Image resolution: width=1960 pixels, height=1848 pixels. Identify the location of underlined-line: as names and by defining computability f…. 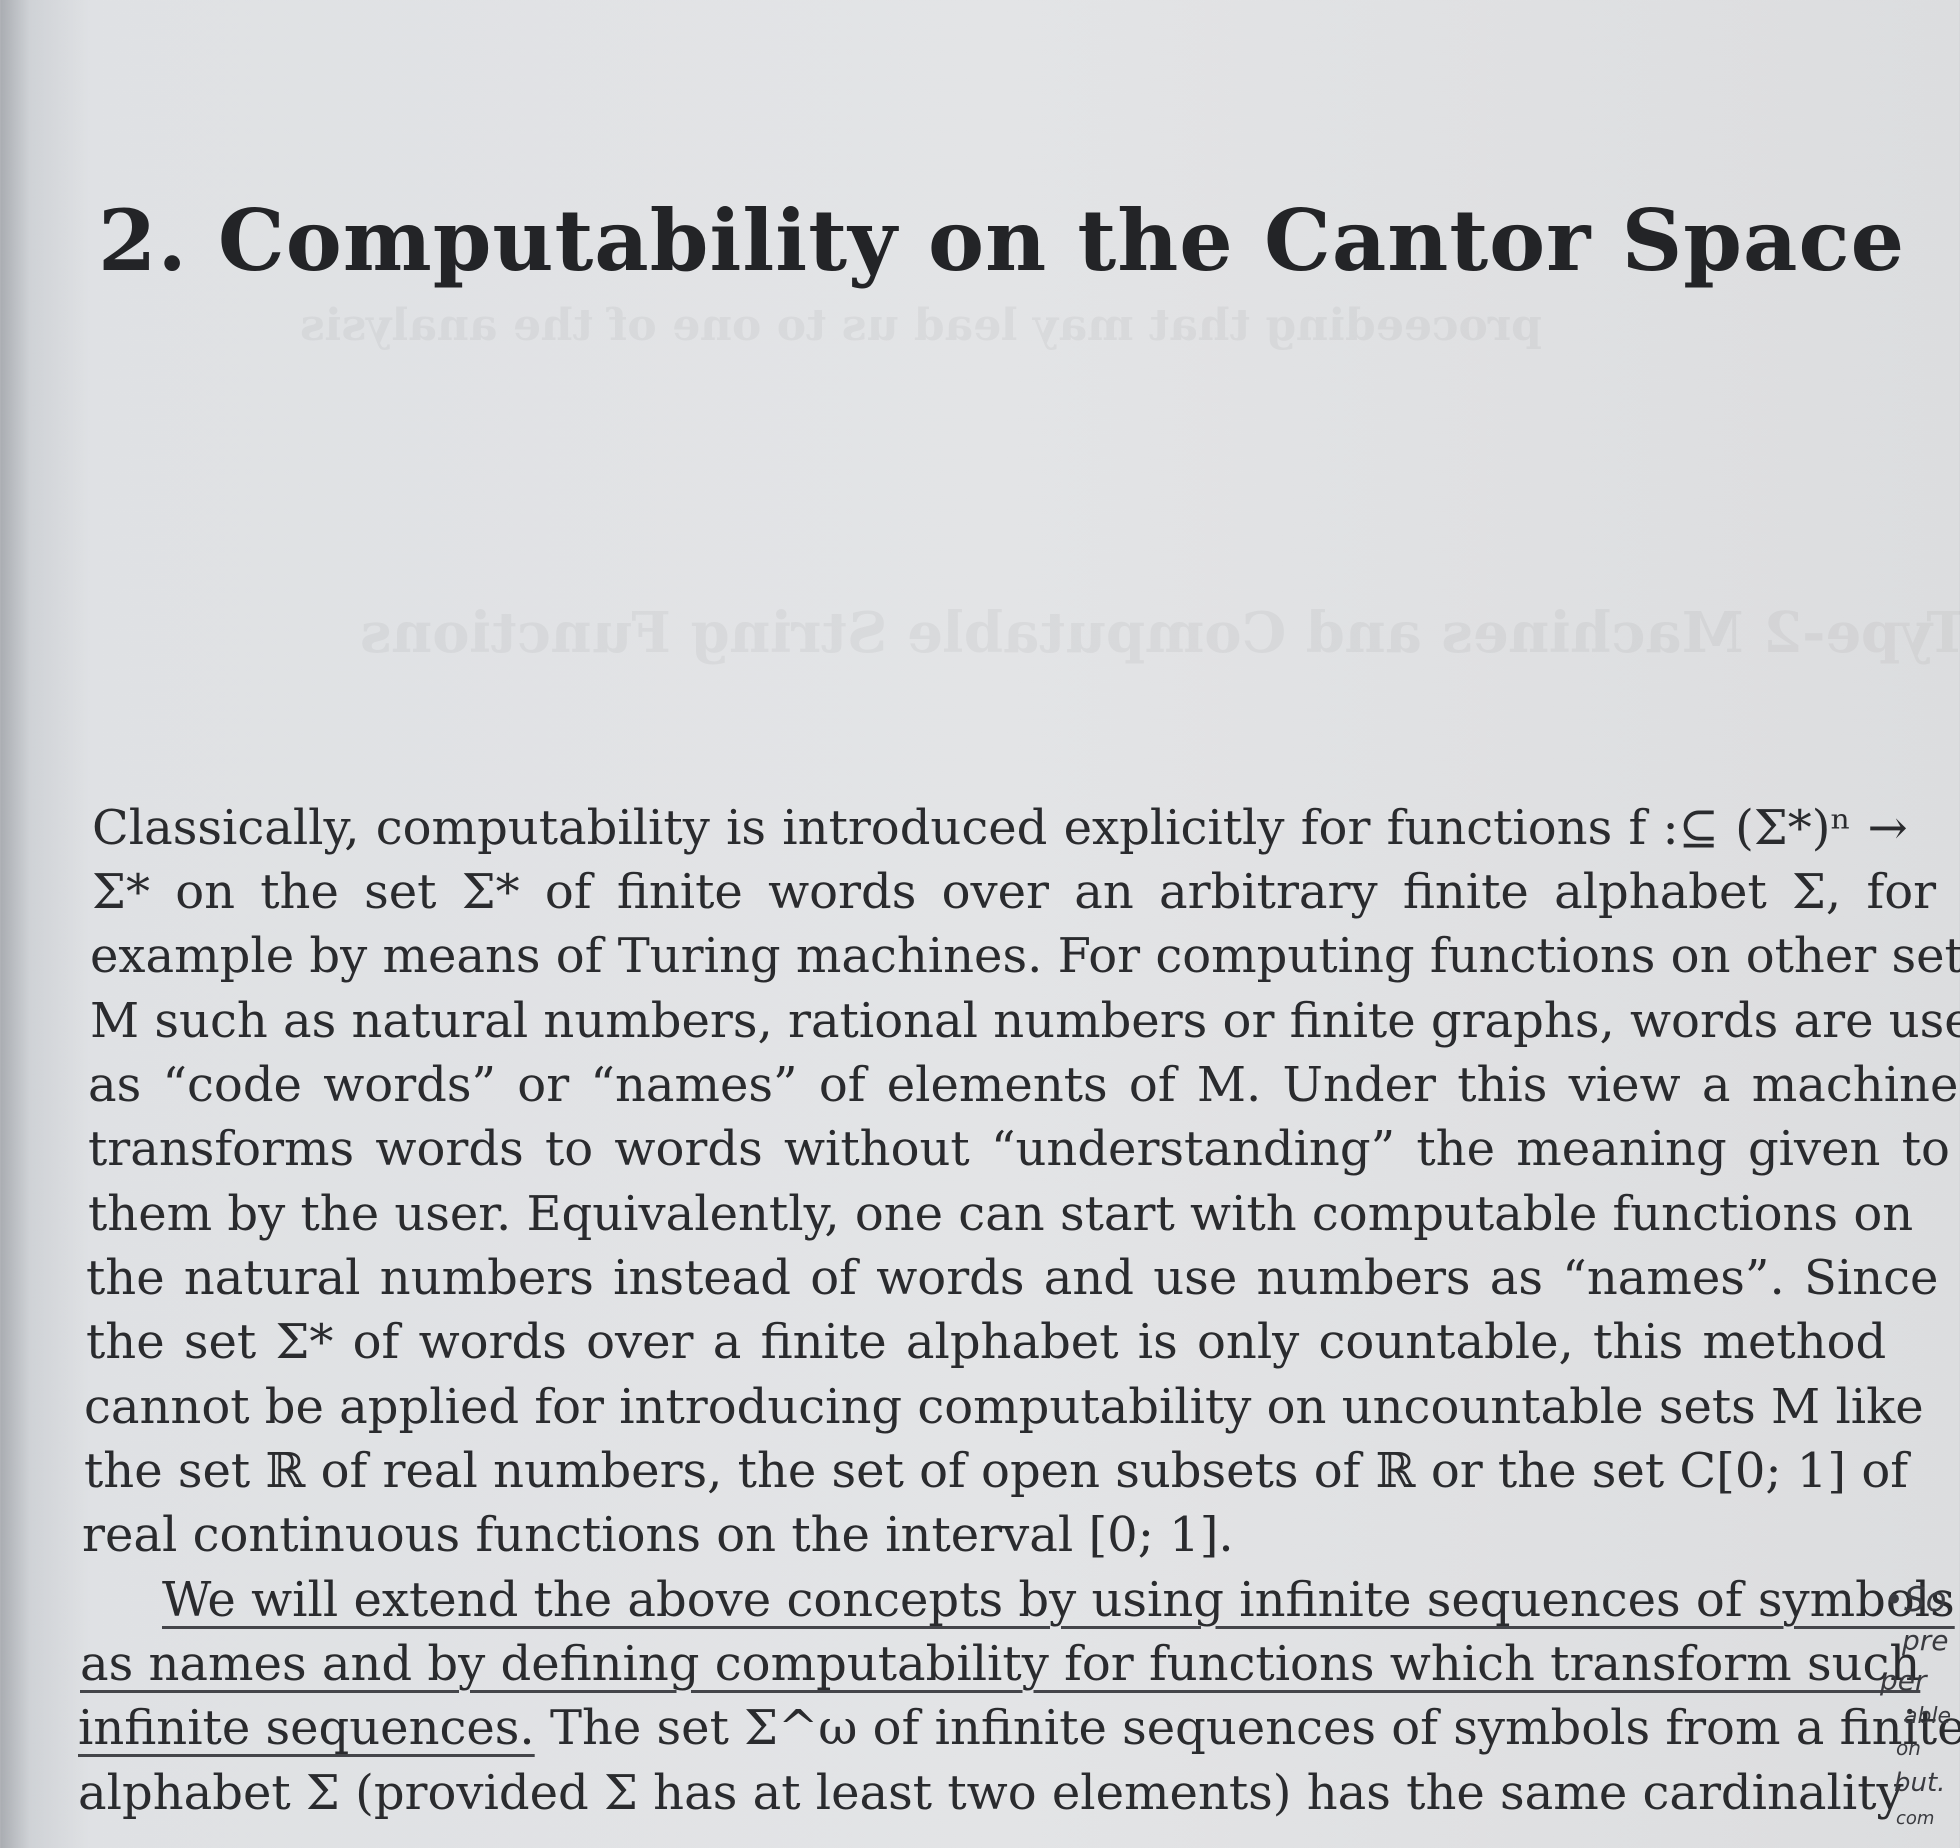
(1000, 1664).